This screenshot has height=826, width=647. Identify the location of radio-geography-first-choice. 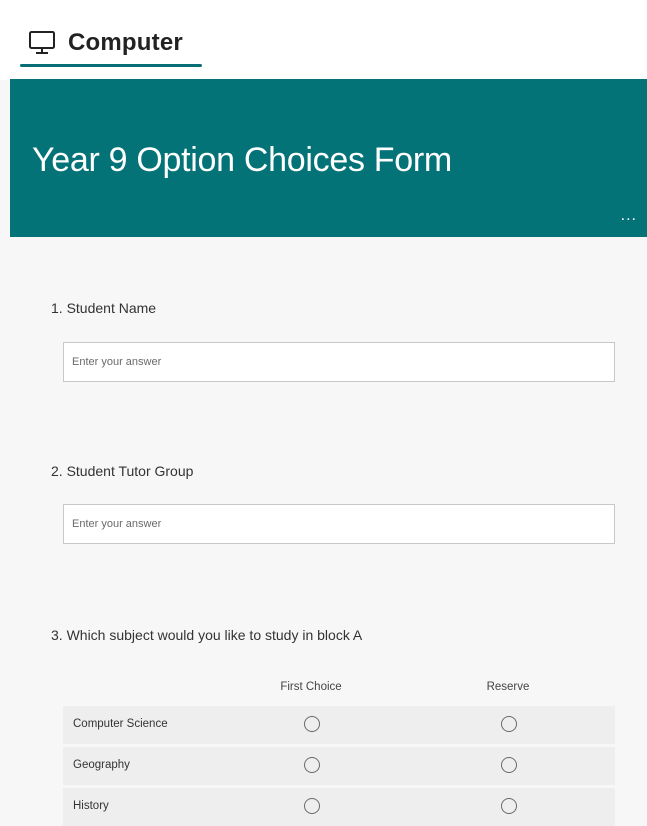
(312, 765).